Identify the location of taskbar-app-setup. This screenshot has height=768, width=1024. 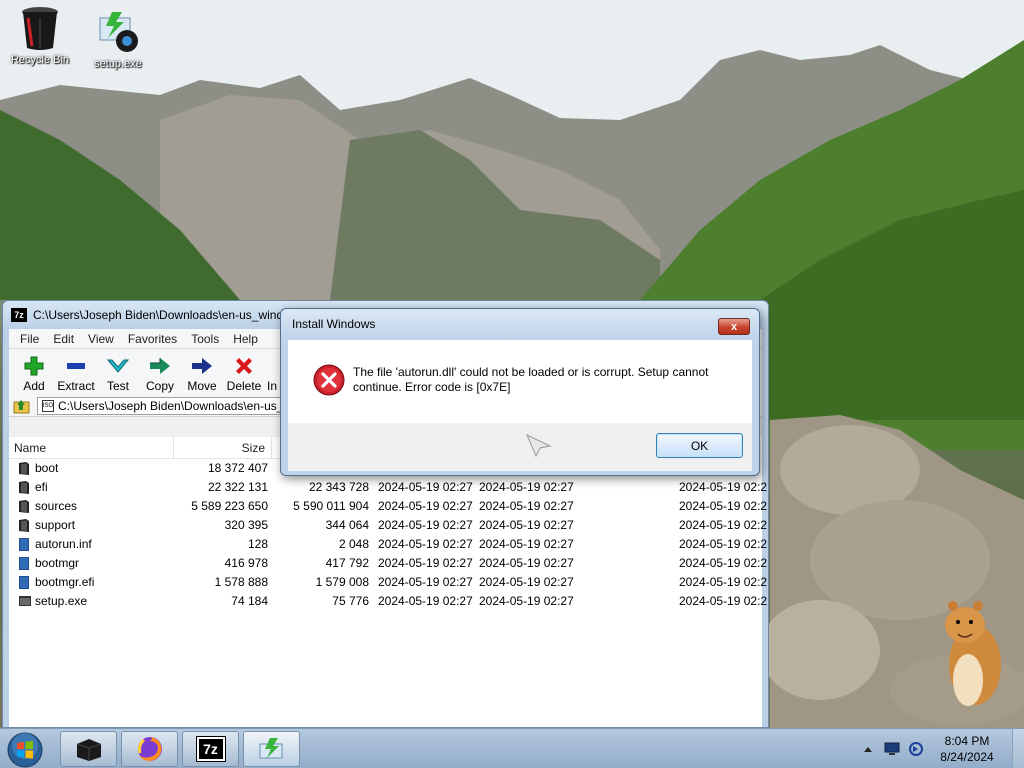
(271, 749).